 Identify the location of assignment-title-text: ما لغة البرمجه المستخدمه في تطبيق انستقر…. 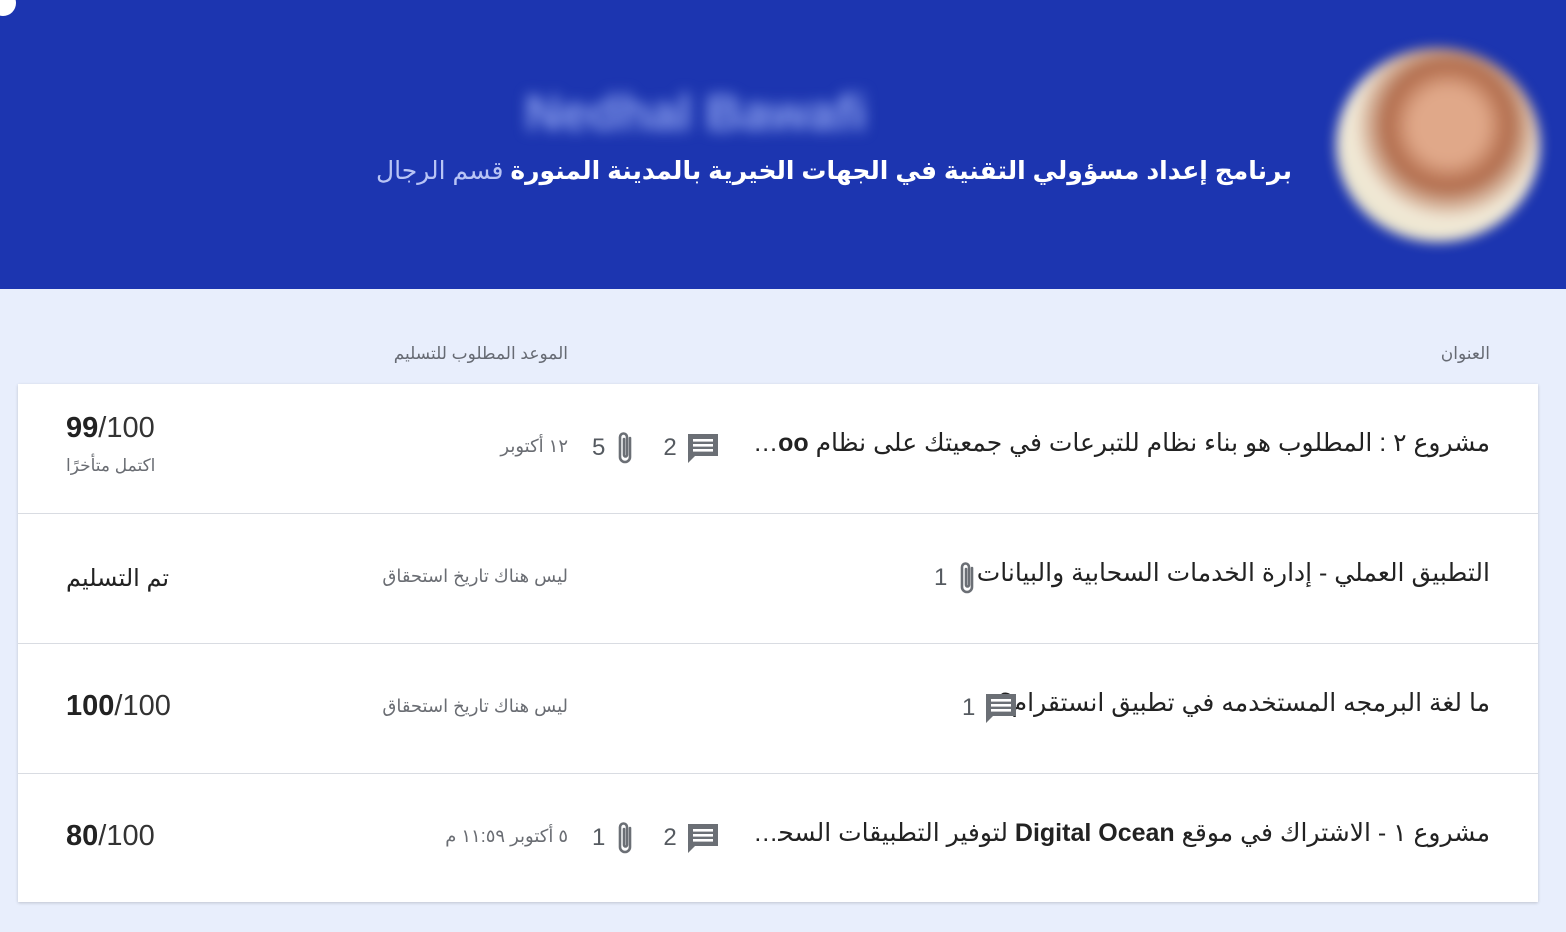
(1244, 703).